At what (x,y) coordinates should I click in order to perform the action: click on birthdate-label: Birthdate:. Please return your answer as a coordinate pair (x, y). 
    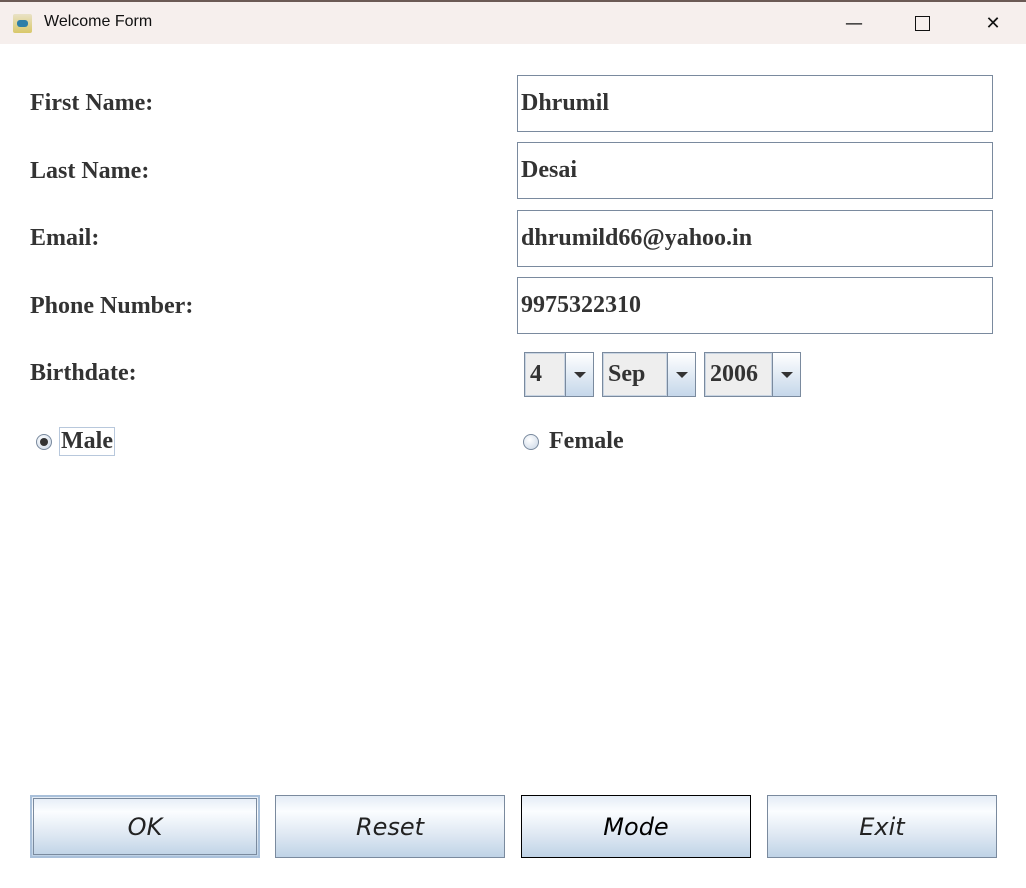
    Looking at the image, I should click on (83, 373).